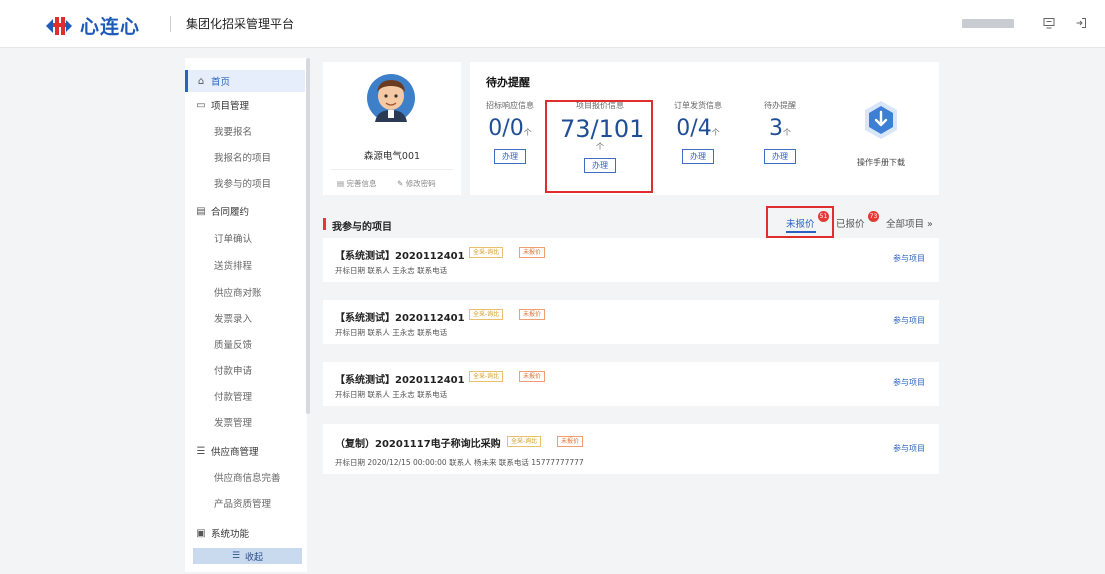 The height and width of the screenshot is (574, 1105). Describe the element at coordinates (230, 212) in the screenshot. I see `sidebar-group-label: 合同履约` at that location.